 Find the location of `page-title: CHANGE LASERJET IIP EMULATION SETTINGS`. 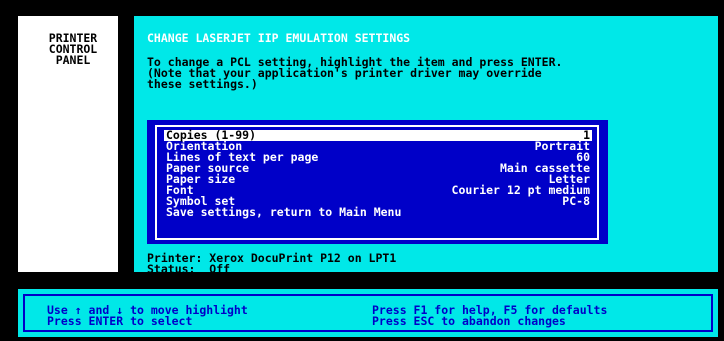

page-title: CHANGE LASERJET IIP EMULATION SETTINGS is located at coordinates (279, 38).